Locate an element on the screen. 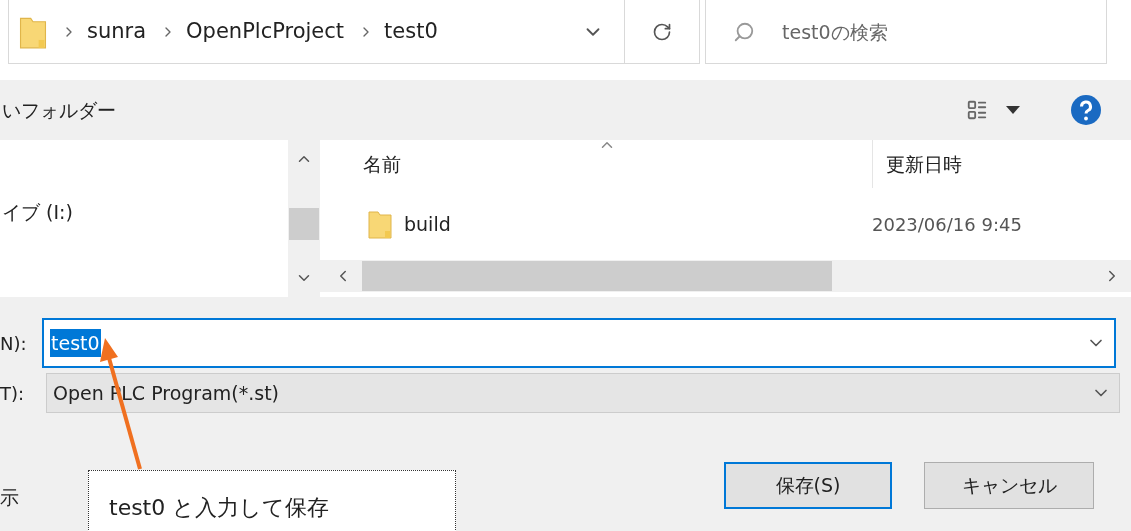  file-name-field: test0 is located at coordinates (579, 343).